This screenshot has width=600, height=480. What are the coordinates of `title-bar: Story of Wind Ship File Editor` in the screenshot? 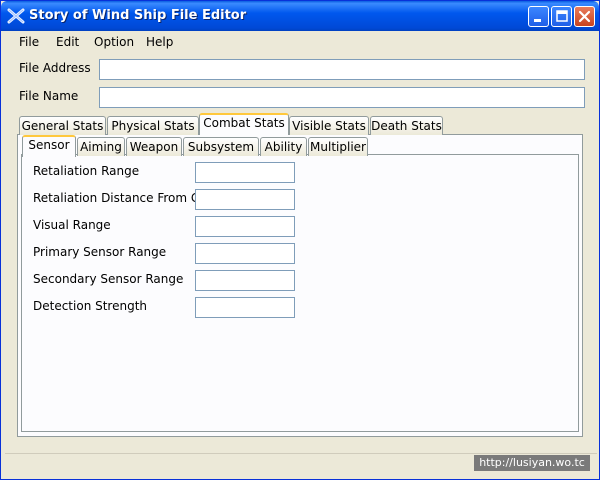 It's located at (300, 16).